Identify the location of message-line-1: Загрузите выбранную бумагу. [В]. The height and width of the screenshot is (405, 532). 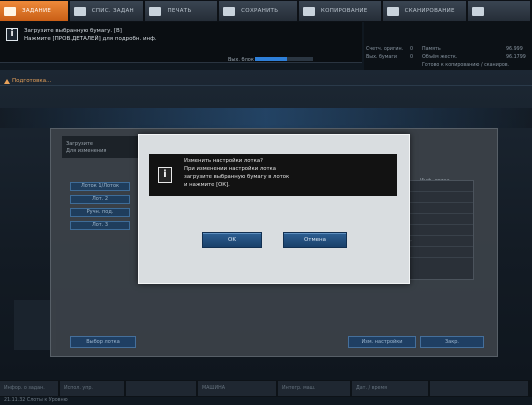
(73, 31).